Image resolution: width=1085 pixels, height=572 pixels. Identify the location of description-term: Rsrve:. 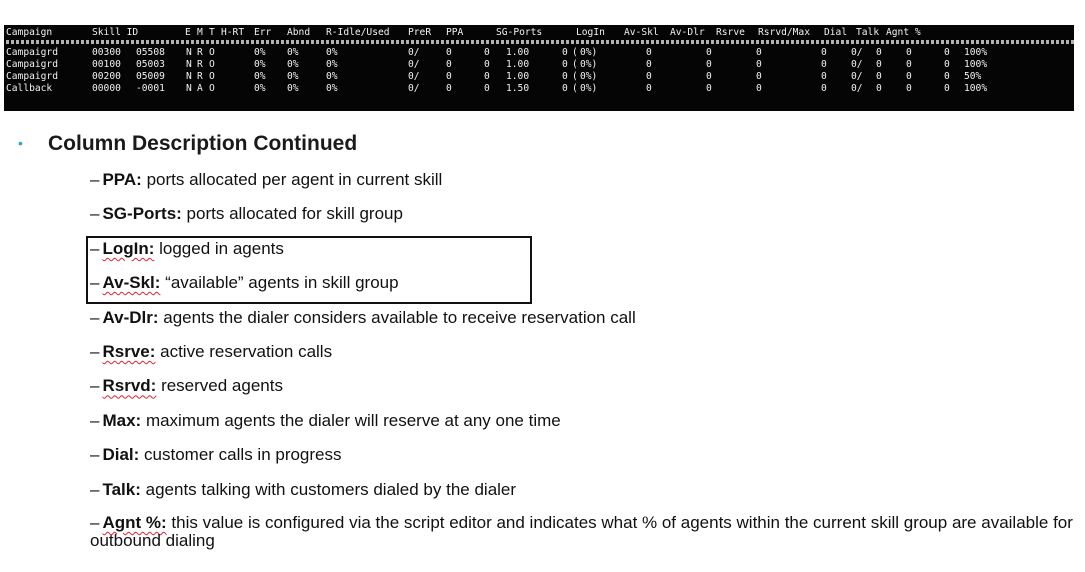
(129, 351).